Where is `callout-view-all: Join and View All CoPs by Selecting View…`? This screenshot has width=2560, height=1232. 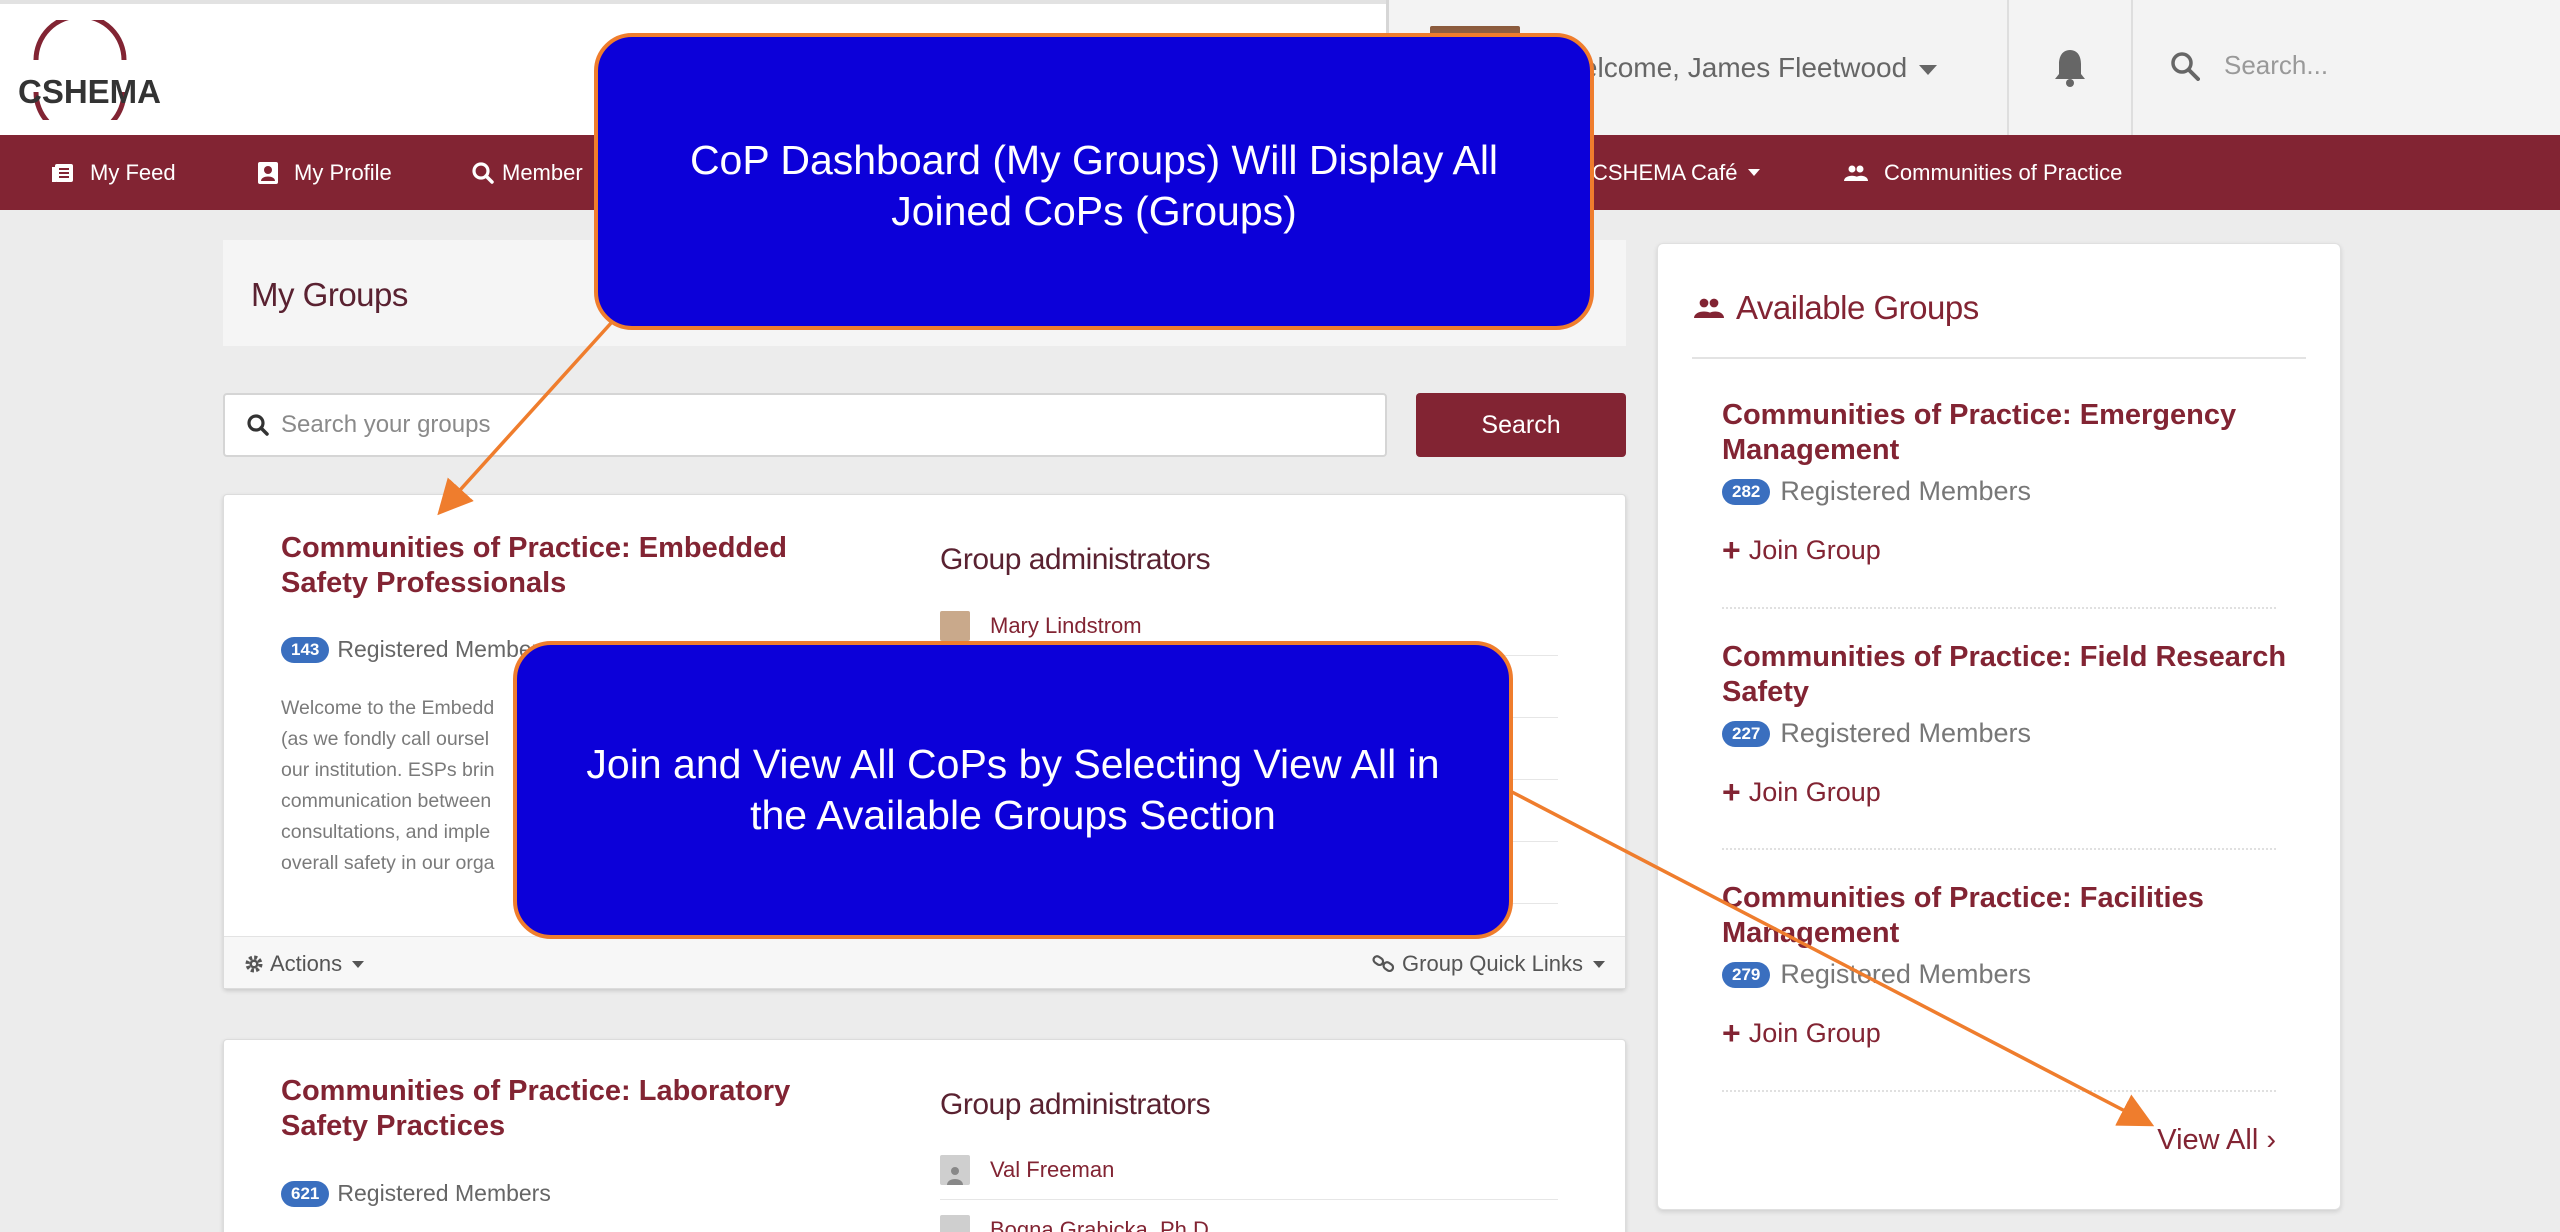
callout-view-all: Join and View All CoPs by Selecting View… is located at coordinates (1013, 790).